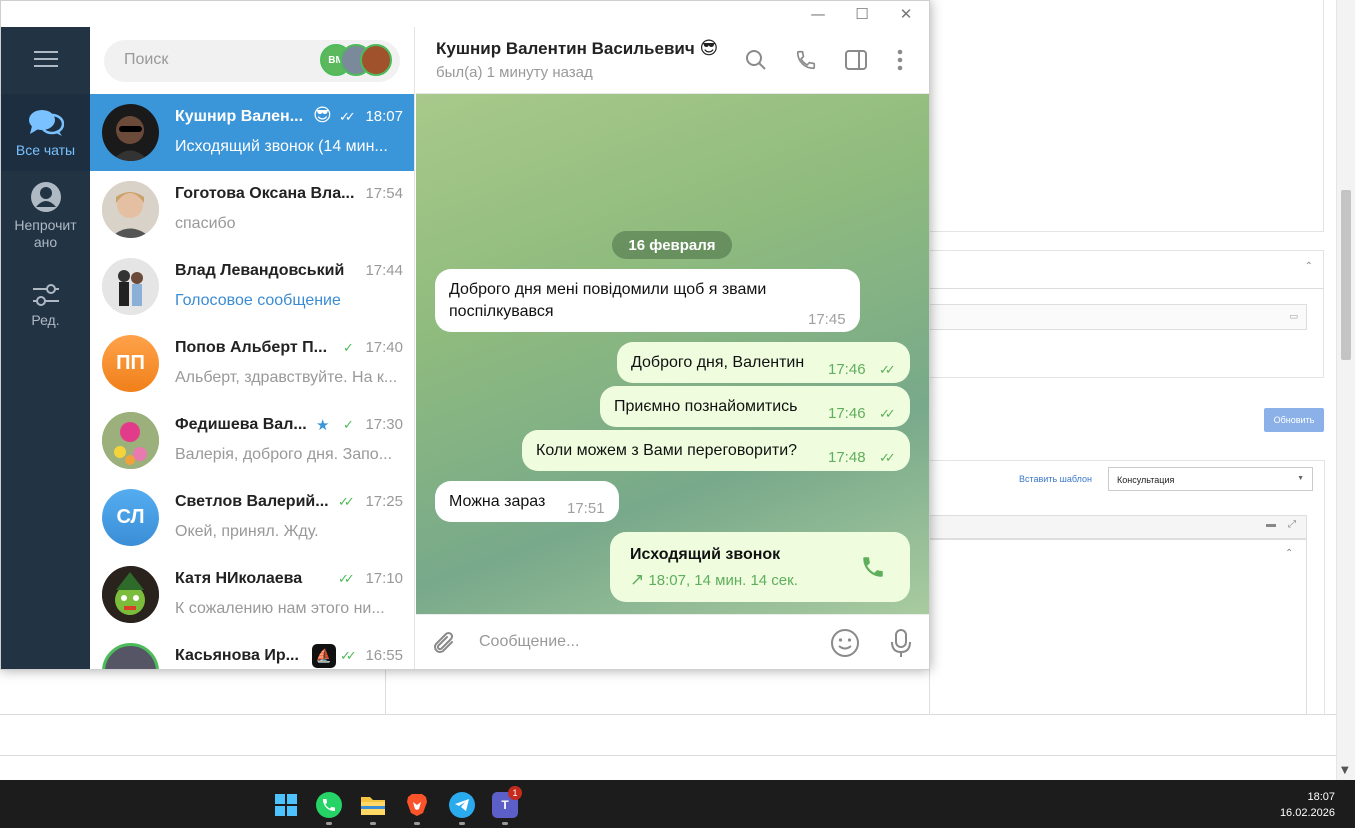 The width and height of the screenshot is (1355, 828). Describe the element at coordinates (906, 14) in the screenshot. I see `close-button: ✕` at that location.